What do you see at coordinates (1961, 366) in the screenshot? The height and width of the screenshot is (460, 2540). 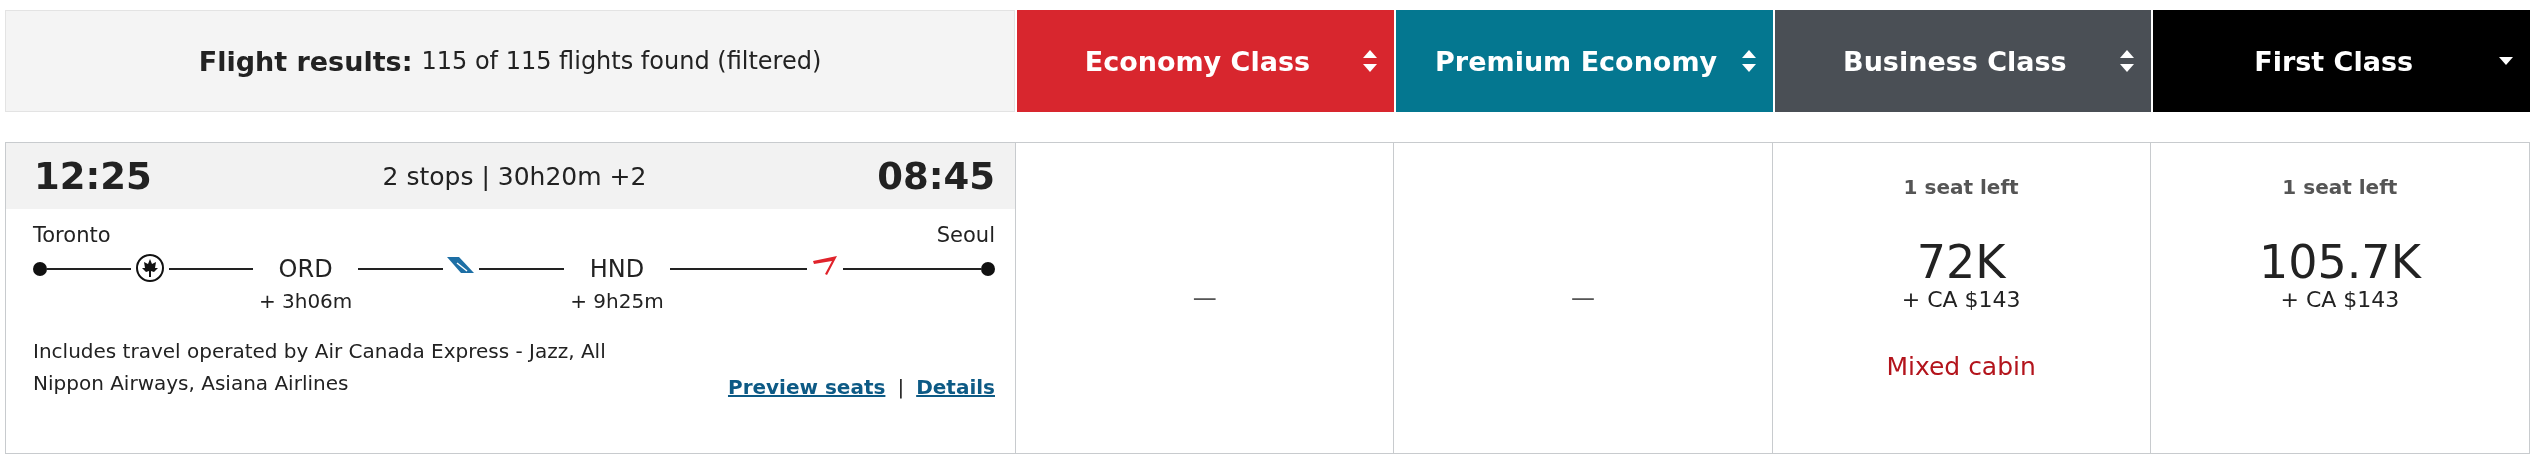 I see `mixed-cabin-note: Mixed cabin` at bounding box center [1961, 366].